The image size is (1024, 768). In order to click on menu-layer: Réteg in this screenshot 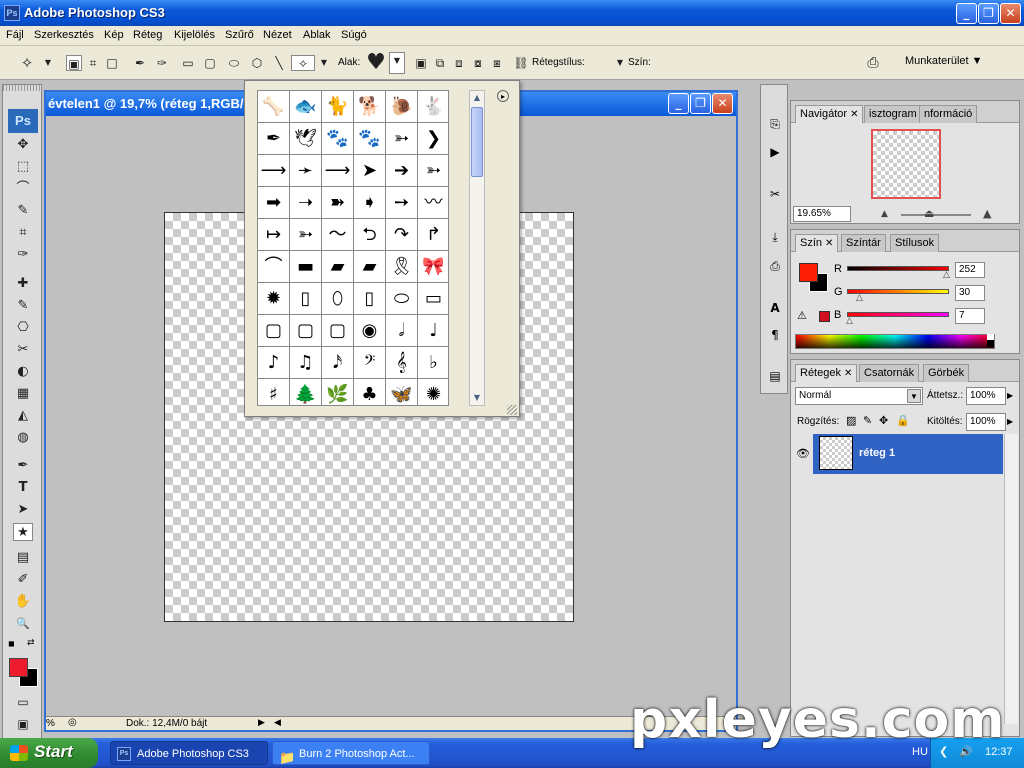, I will do `click(147, 35)`.